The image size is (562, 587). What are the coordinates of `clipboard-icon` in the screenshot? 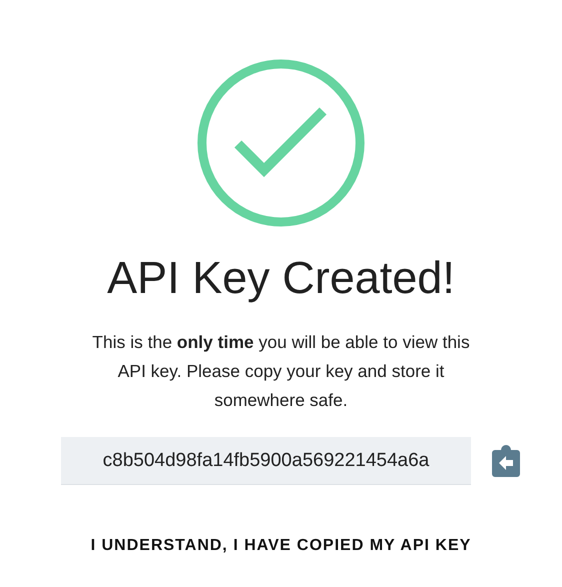 It's located at (506, 461).